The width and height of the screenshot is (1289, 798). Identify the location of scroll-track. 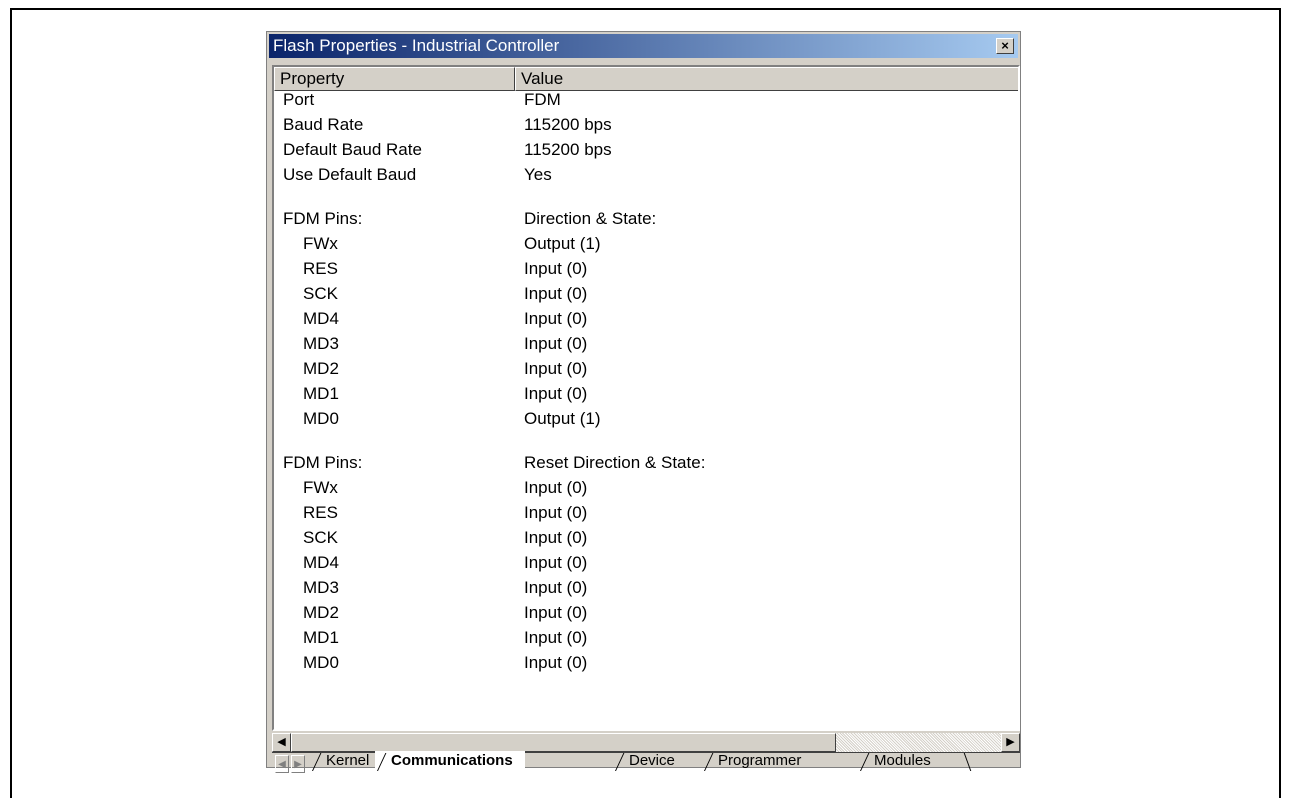
(646, 742).